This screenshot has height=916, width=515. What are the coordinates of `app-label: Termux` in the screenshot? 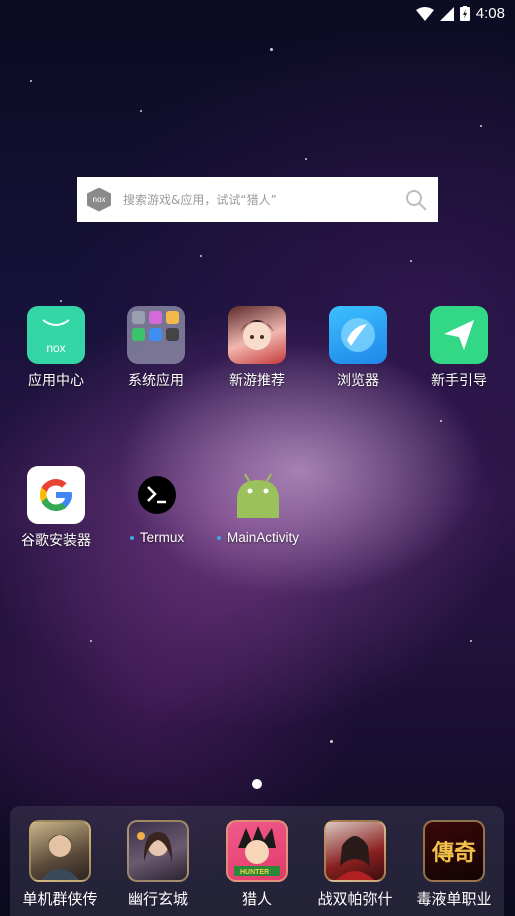 It's located at (162, 537).